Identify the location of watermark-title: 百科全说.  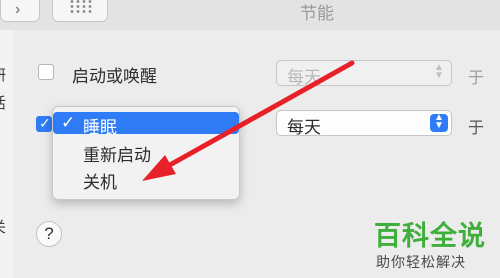
(430, 236).